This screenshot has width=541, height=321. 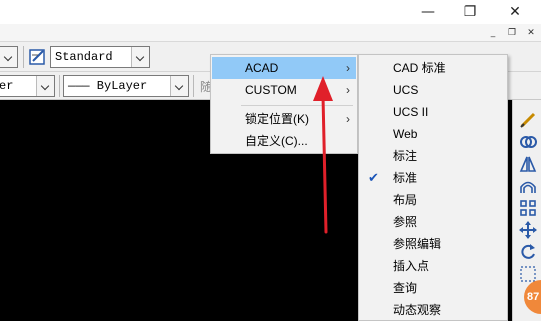 I want to click on doc-close-button: ✕, so click(x=531, y=33).